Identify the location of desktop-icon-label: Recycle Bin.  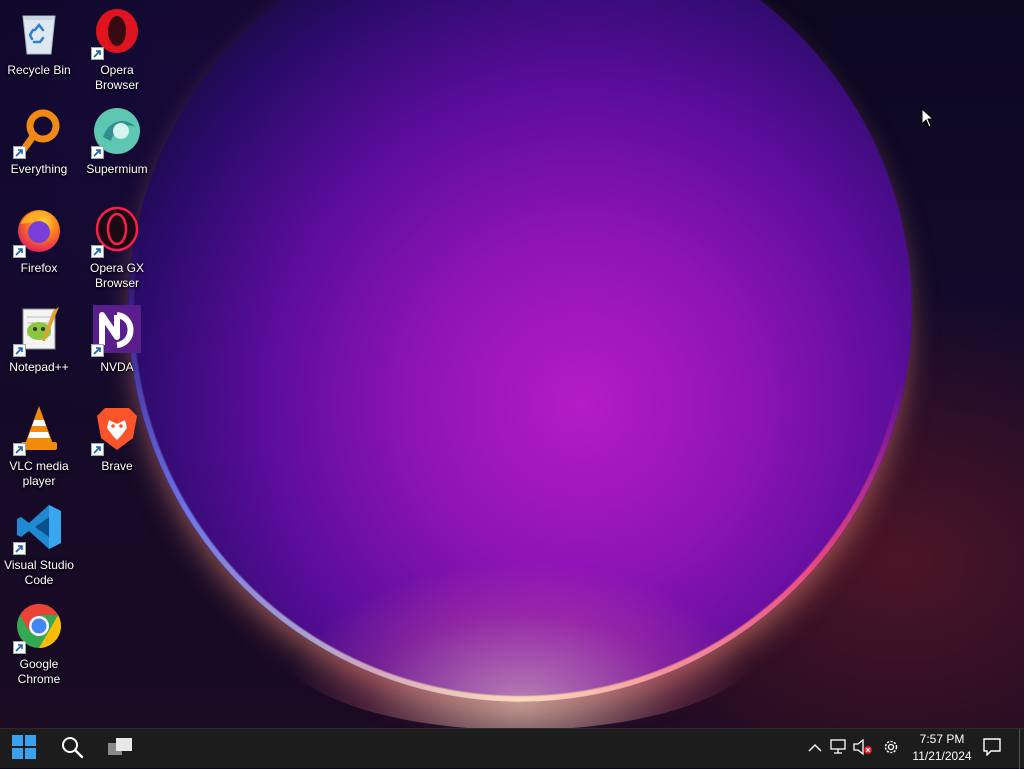
(39, 70).